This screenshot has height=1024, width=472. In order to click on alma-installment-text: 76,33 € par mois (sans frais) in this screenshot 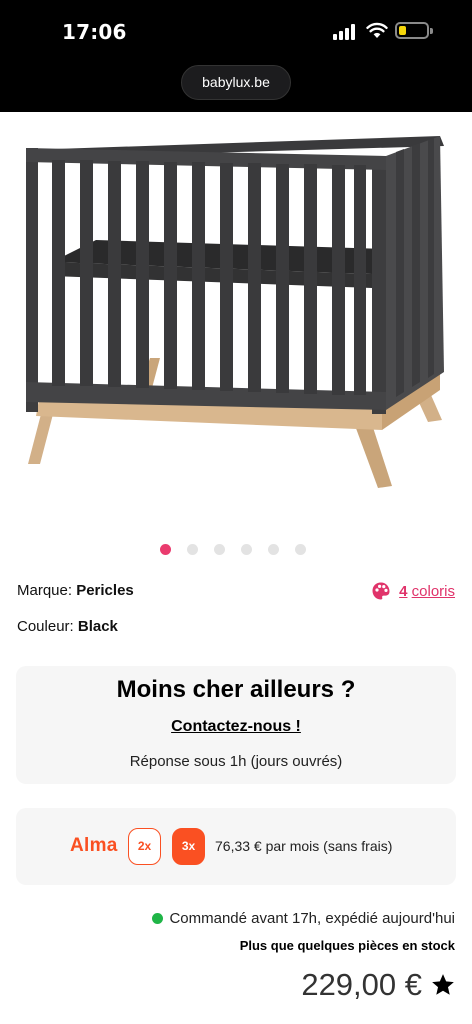, I will do `click(304, 846)`.